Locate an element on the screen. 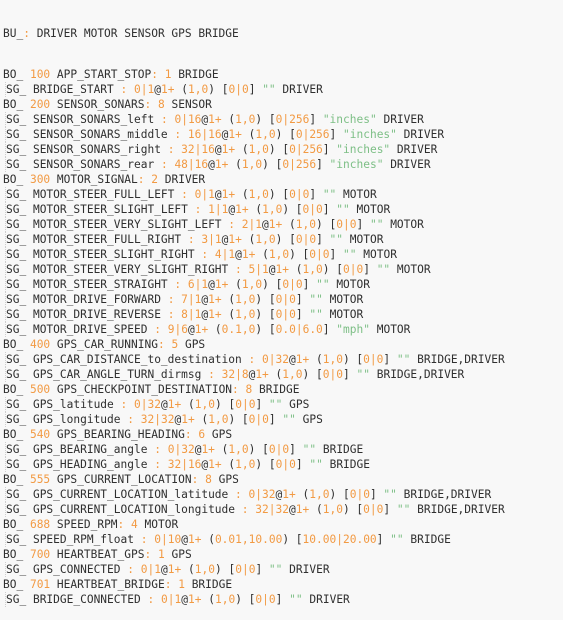  signal-max: 6.0 is located at coordinates (312, 329).